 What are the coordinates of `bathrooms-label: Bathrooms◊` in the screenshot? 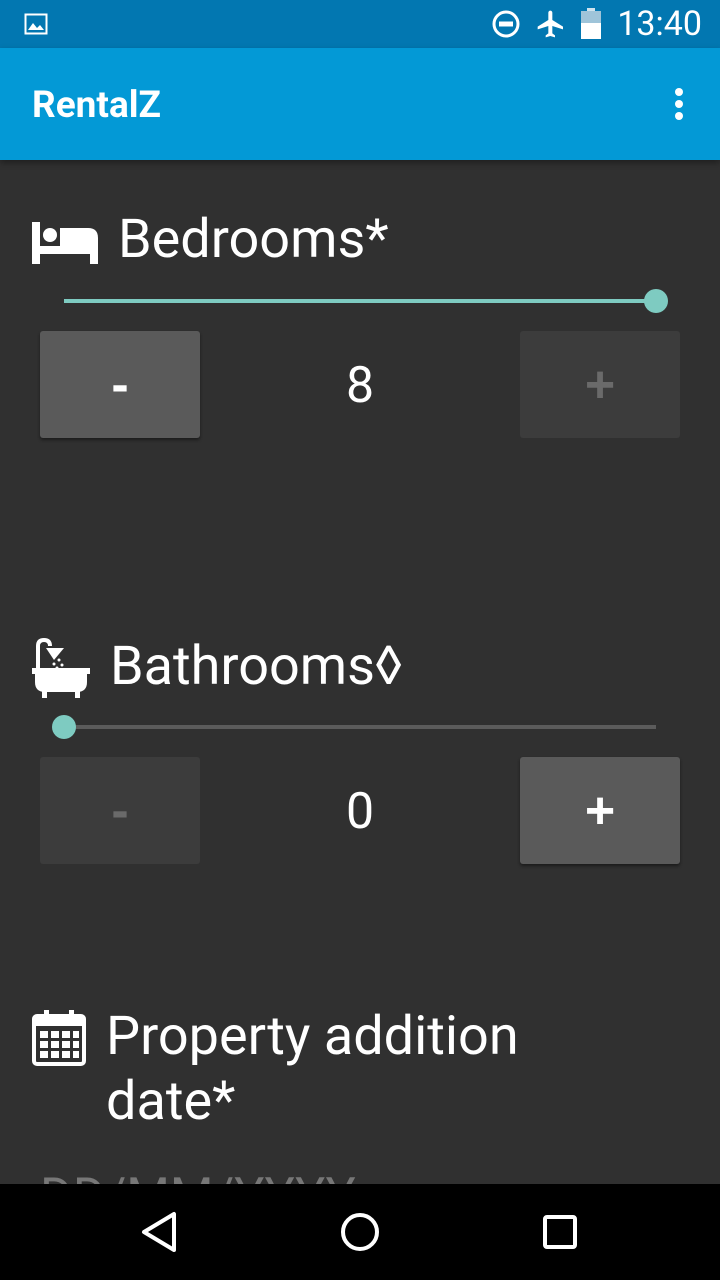 It's located at (256, 666).